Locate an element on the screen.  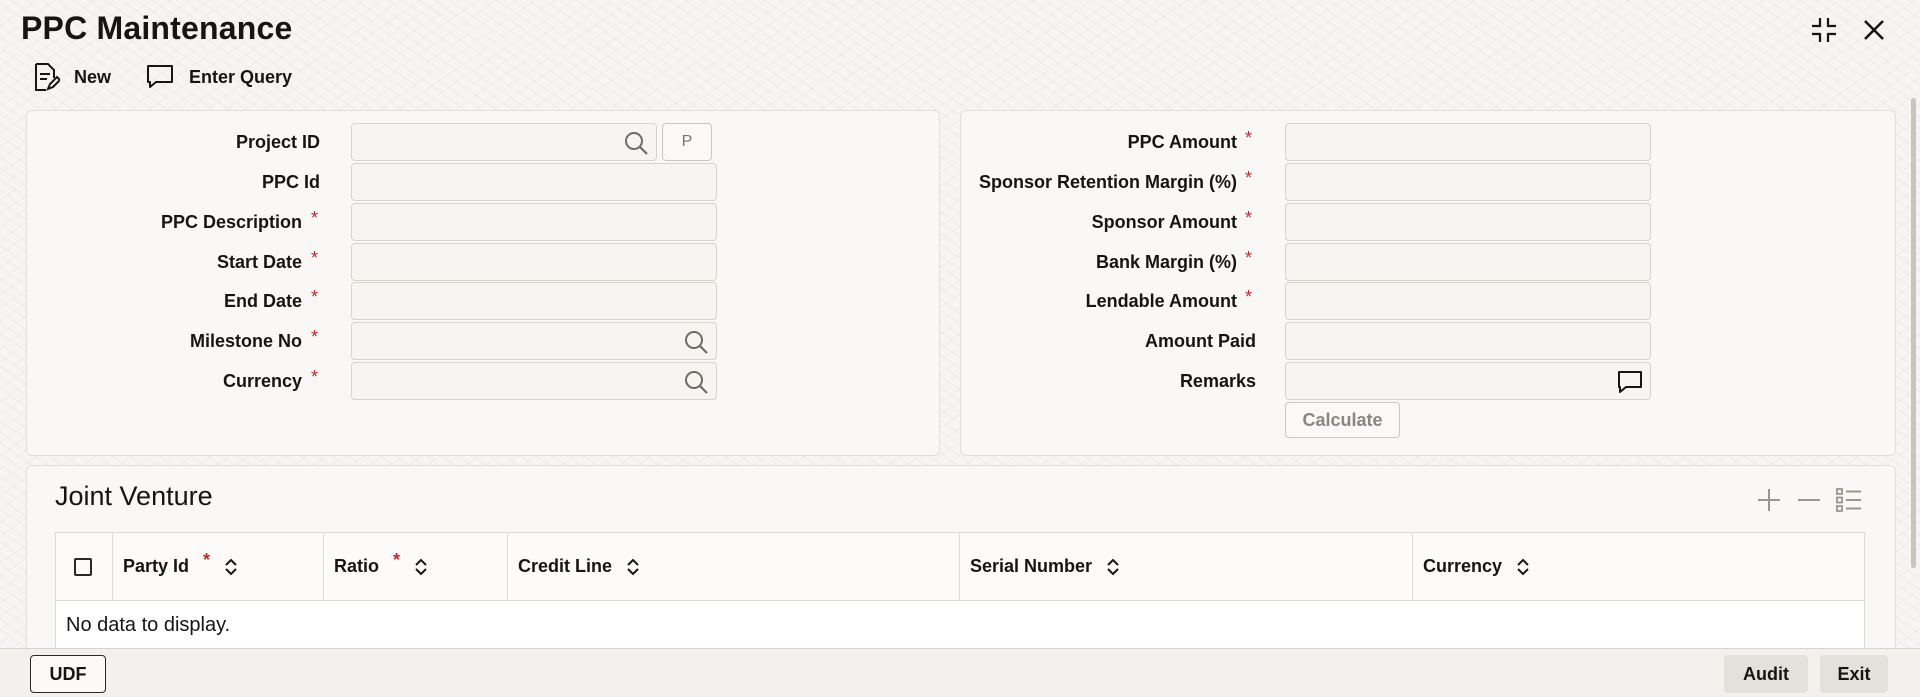
start-date-field is located at coordinates (534, 262).